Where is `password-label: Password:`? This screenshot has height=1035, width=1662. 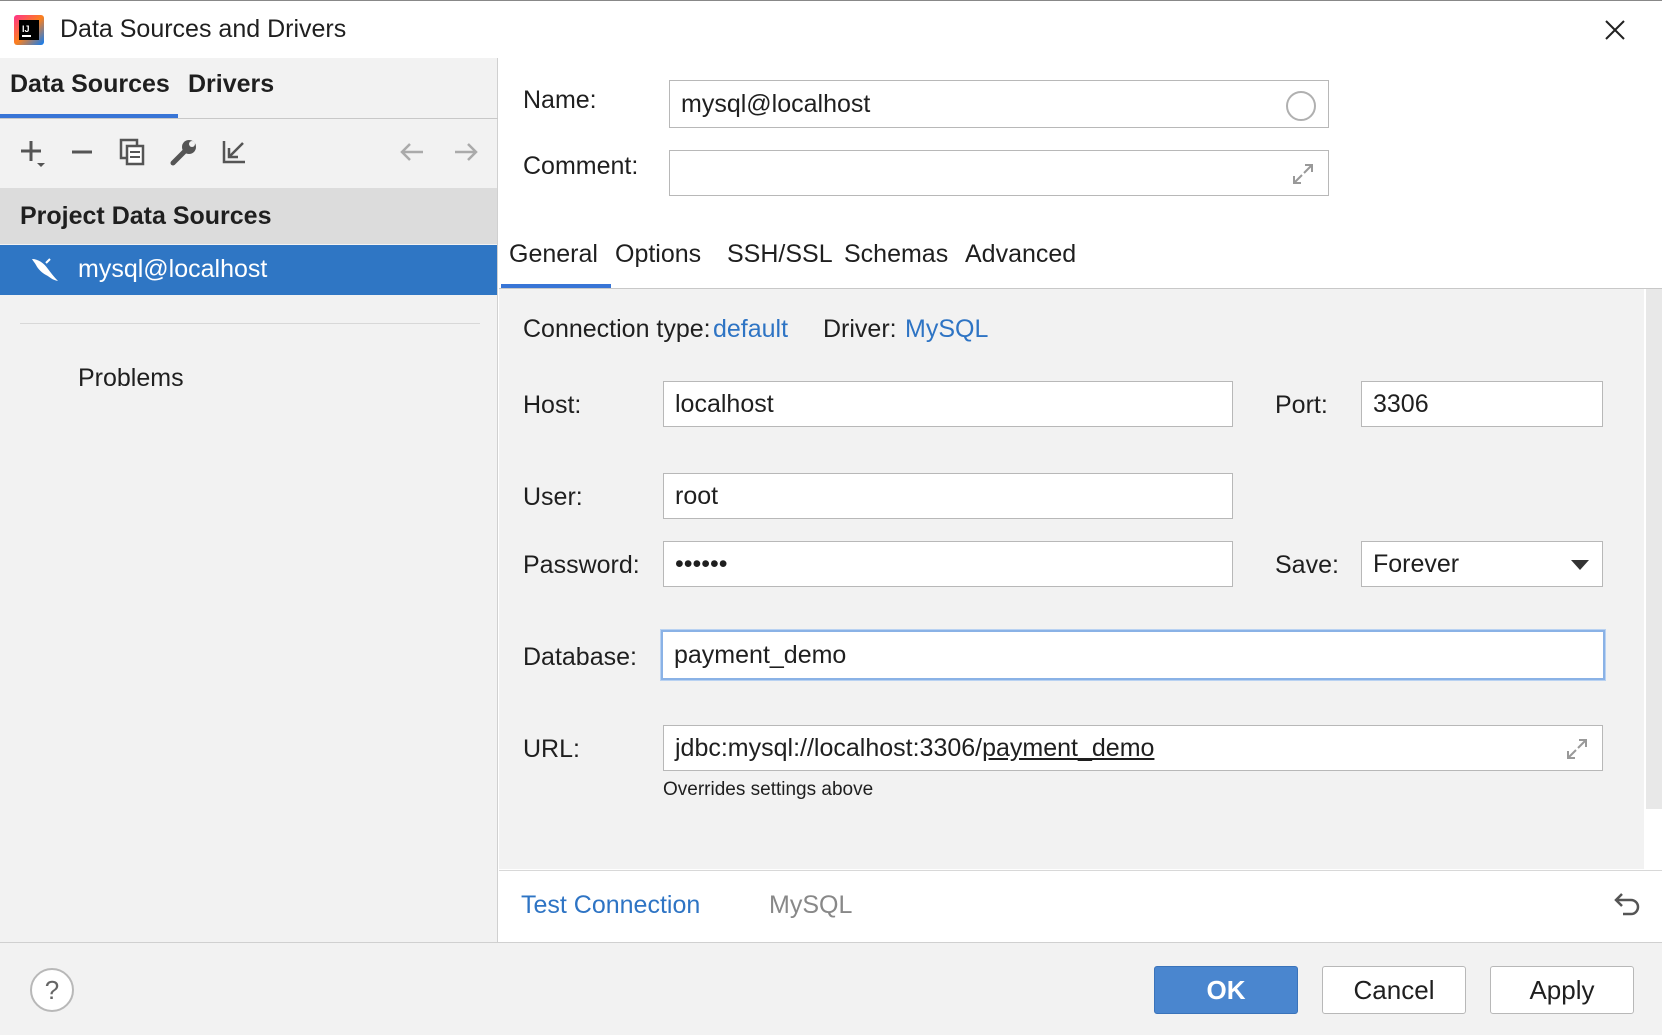 password-label: Password: is located at coordinates (581, 565).